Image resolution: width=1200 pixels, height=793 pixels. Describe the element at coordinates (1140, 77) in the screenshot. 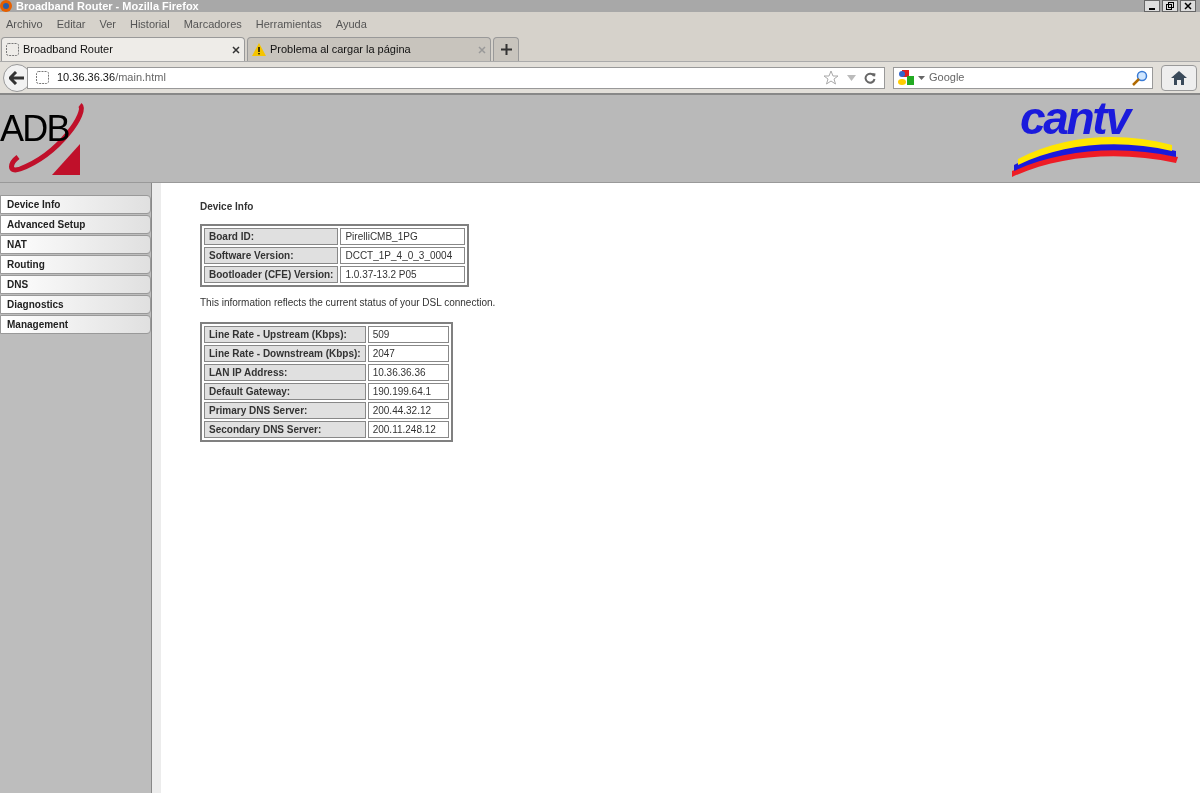

I see `search-icon` at that location.